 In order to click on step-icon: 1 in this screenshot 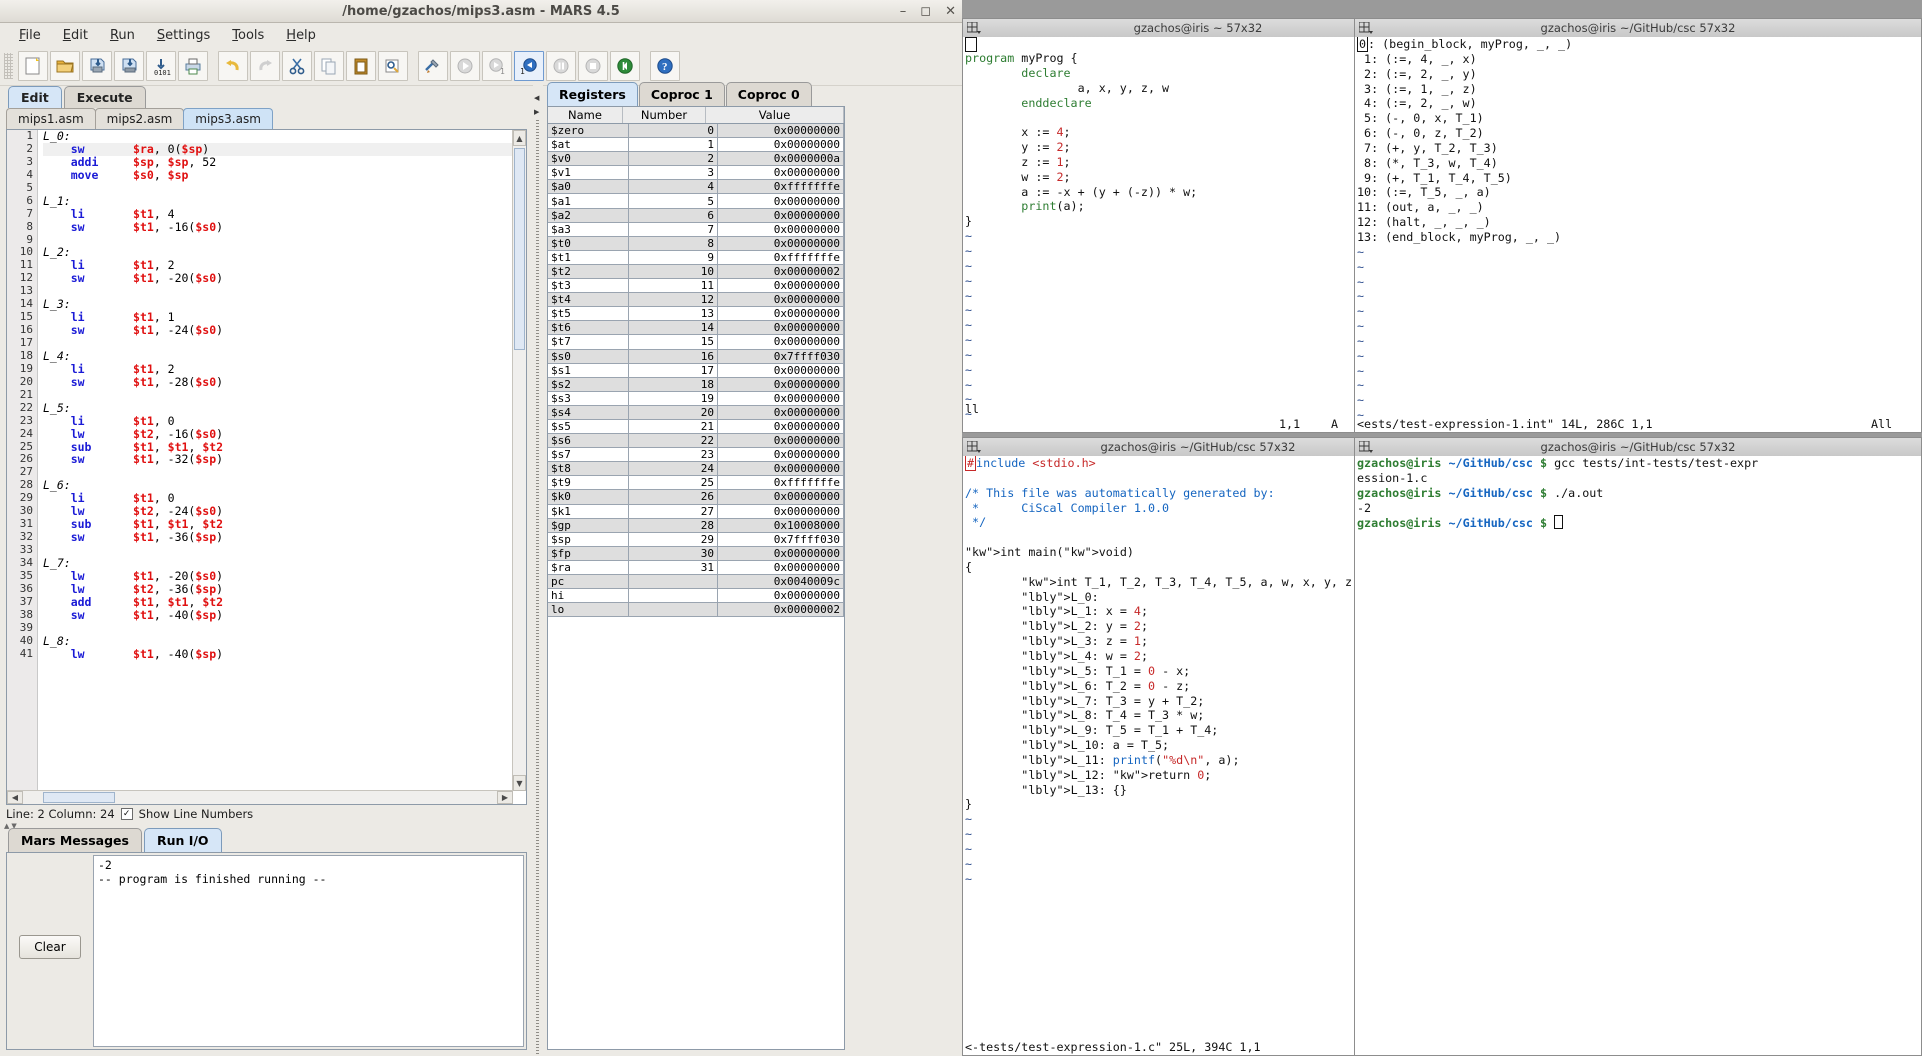, I will do `click(497, 66)`.